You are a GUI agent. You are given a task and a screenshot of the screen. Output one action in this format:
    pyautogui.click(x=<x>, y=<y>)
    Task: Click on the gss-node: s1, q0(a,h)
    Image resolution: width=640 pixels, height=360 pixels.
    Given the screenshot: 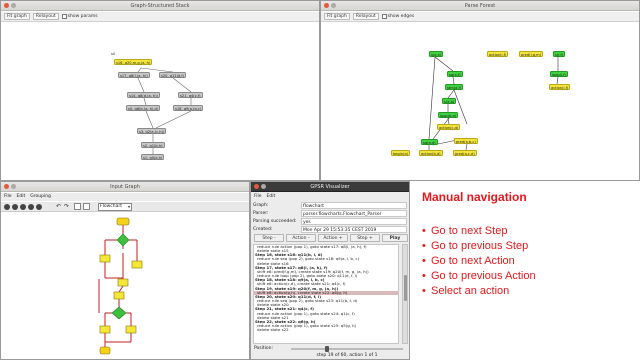 What is the action you would take?
    pyautogui.click(x=153, y=157)
    